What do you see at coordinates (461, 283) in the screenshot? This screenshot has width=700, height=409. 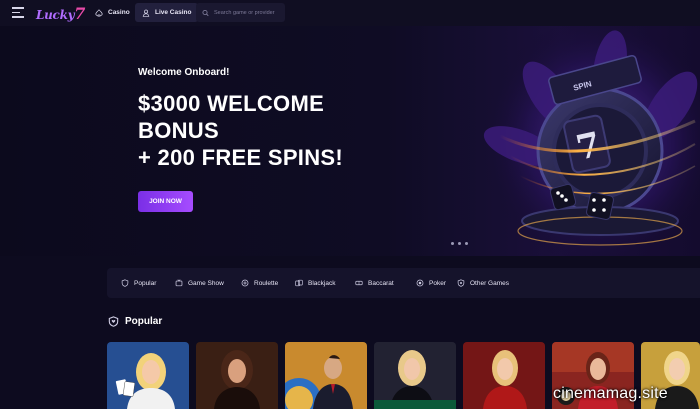 I see `game-icon` at bounding box center [461, 283].